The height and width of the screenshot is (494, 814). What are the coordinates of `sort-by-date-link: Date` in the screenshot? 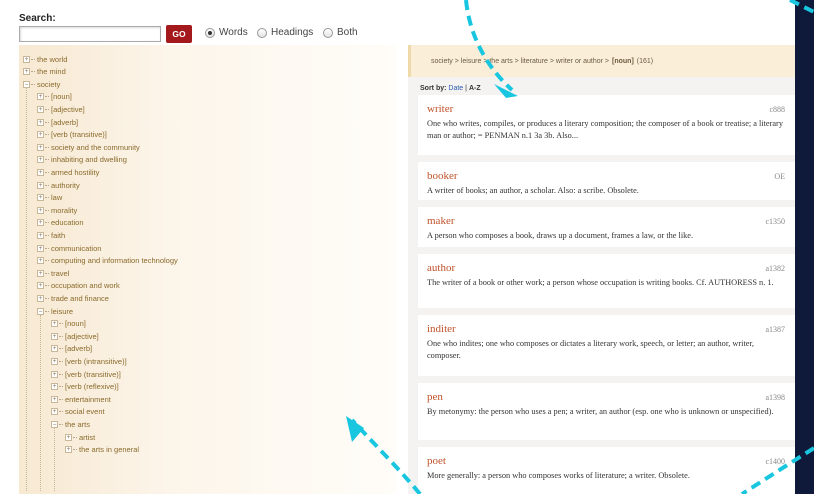 It's located at (455, 88).